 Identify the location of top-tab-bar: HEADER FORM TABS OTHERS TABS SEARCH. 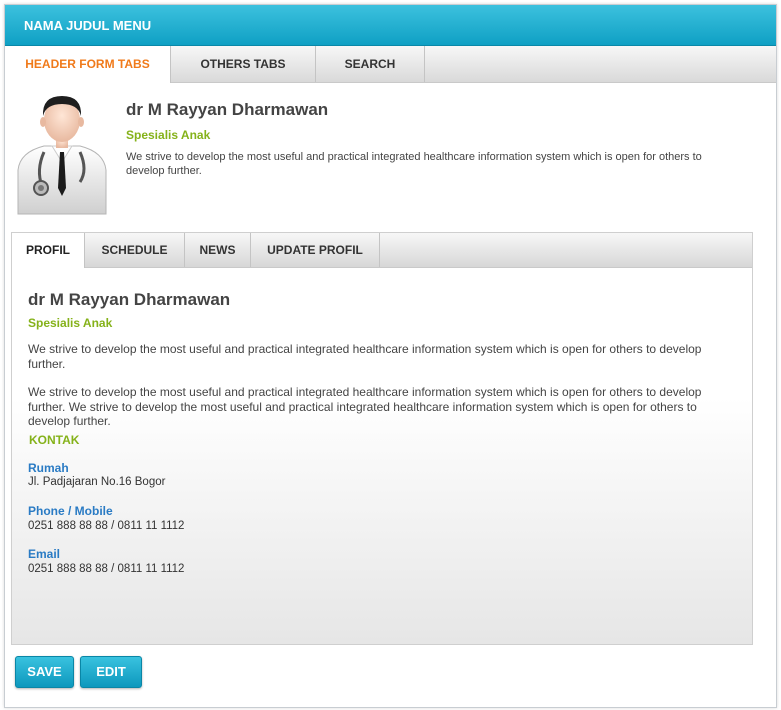
(390, 64).